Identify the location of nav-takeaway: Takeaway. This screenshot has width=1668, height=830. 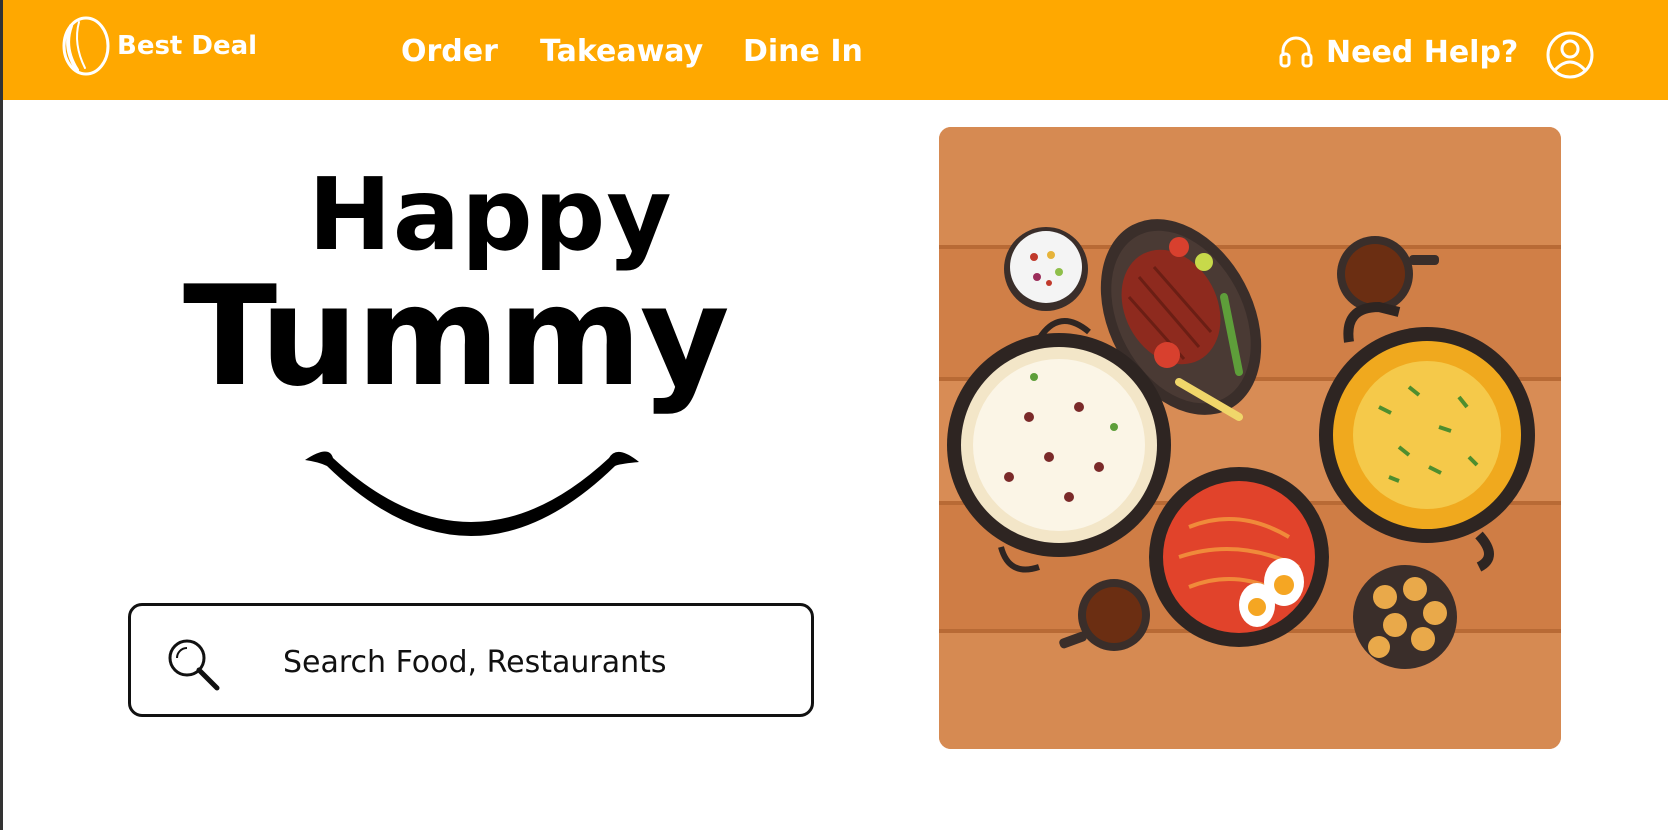
(621, 52).